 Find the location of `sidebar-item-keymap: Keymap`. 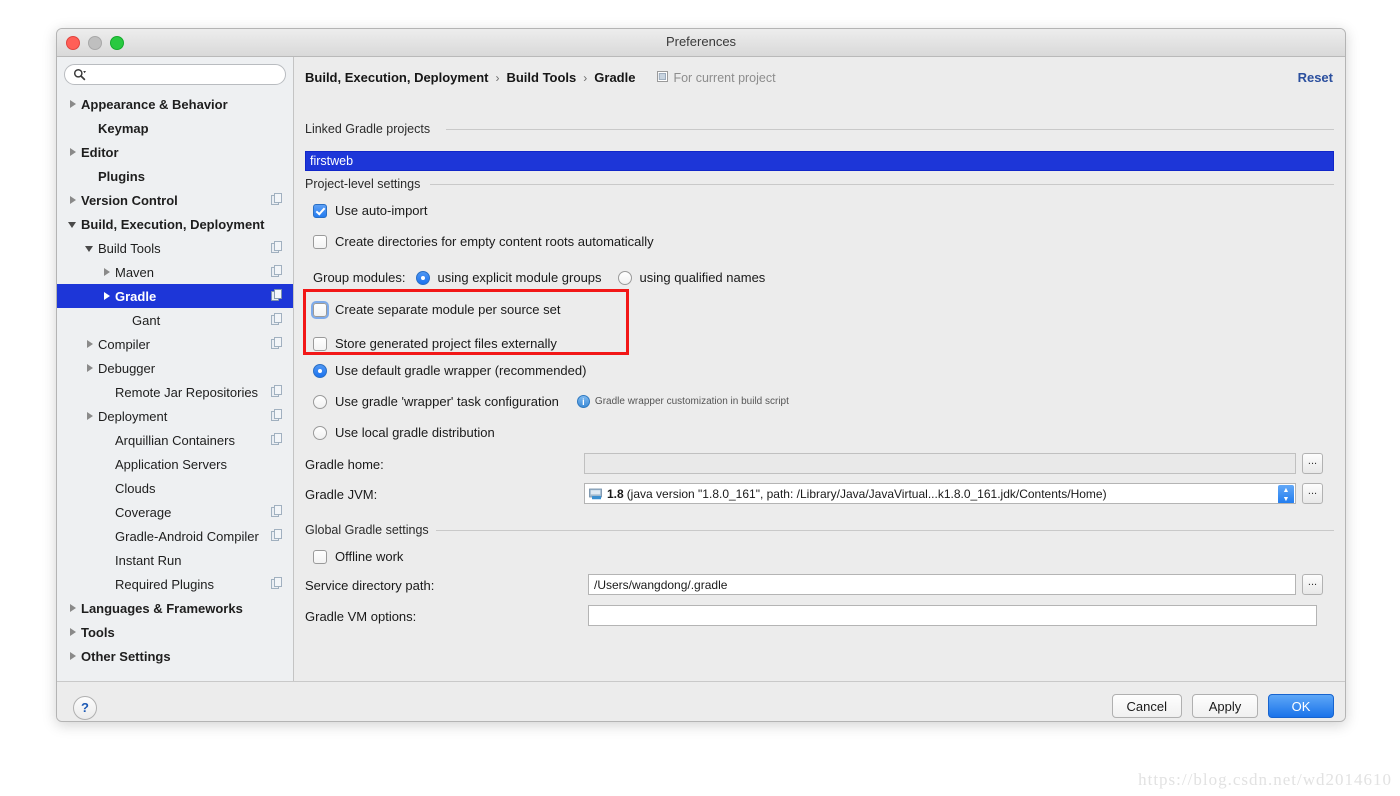

sidebar-item-keymap: Keymap is located at coordinates (175, 128).